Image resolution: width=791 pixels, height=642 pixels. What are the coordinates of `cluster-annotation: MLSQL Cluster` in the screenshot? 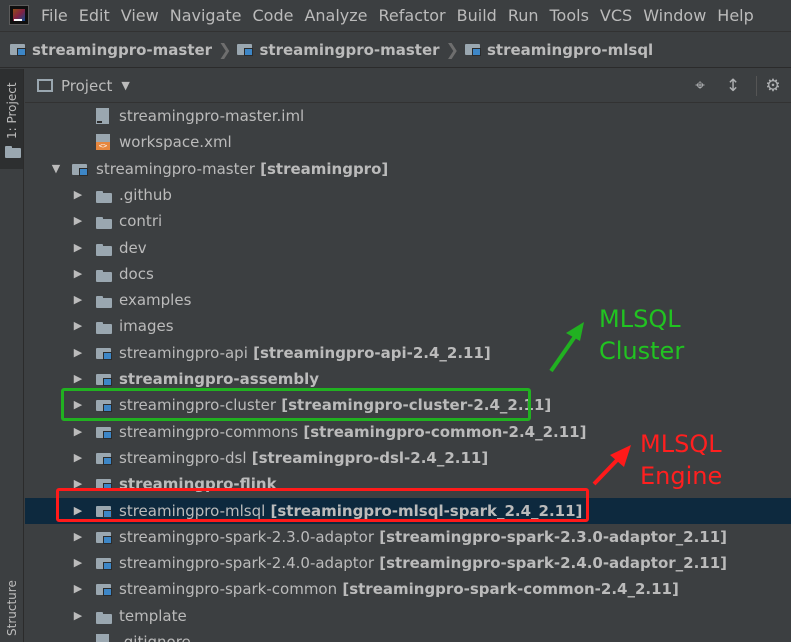 It's located at (641, 335).